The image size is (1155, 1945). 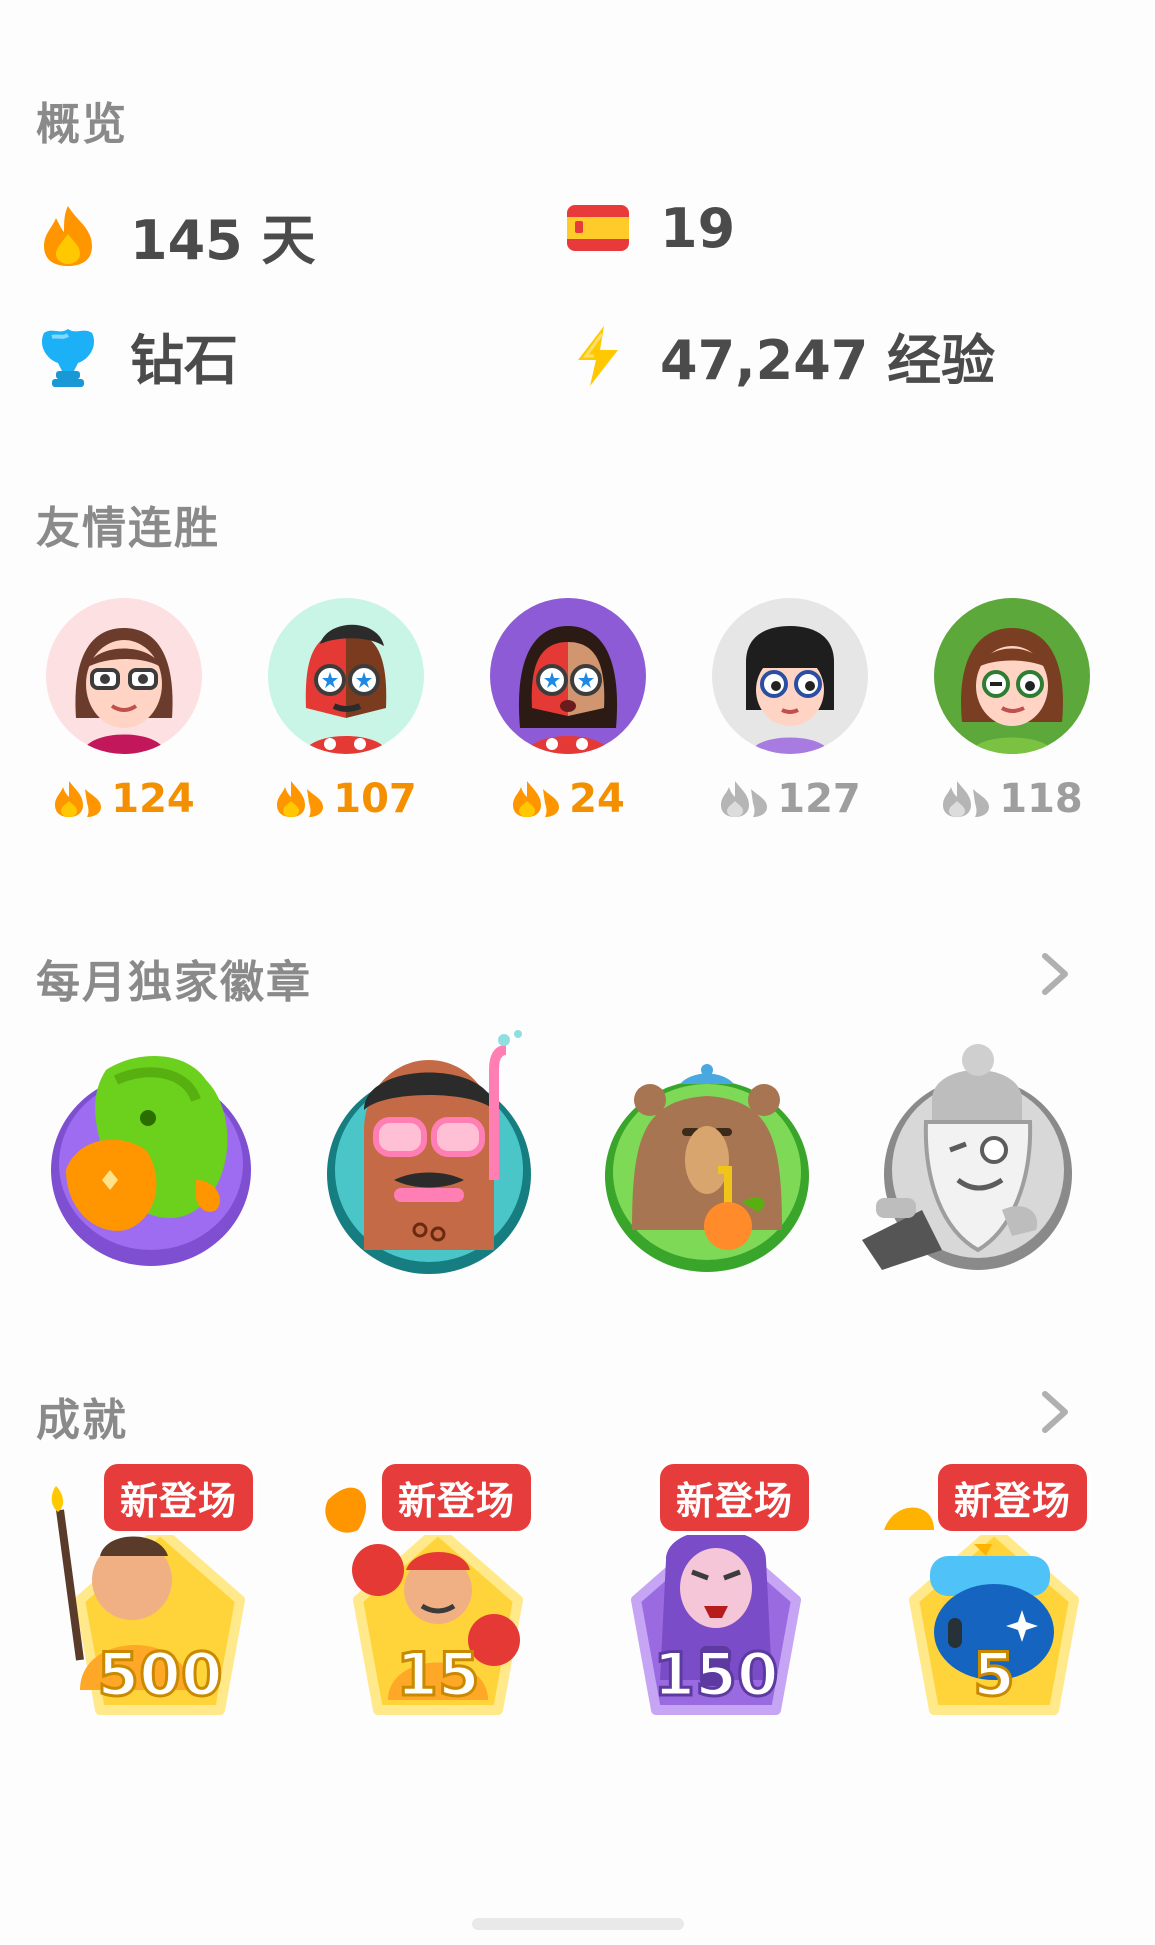 I want to click on streak-value: 145 天, so click(x=223, y=240).